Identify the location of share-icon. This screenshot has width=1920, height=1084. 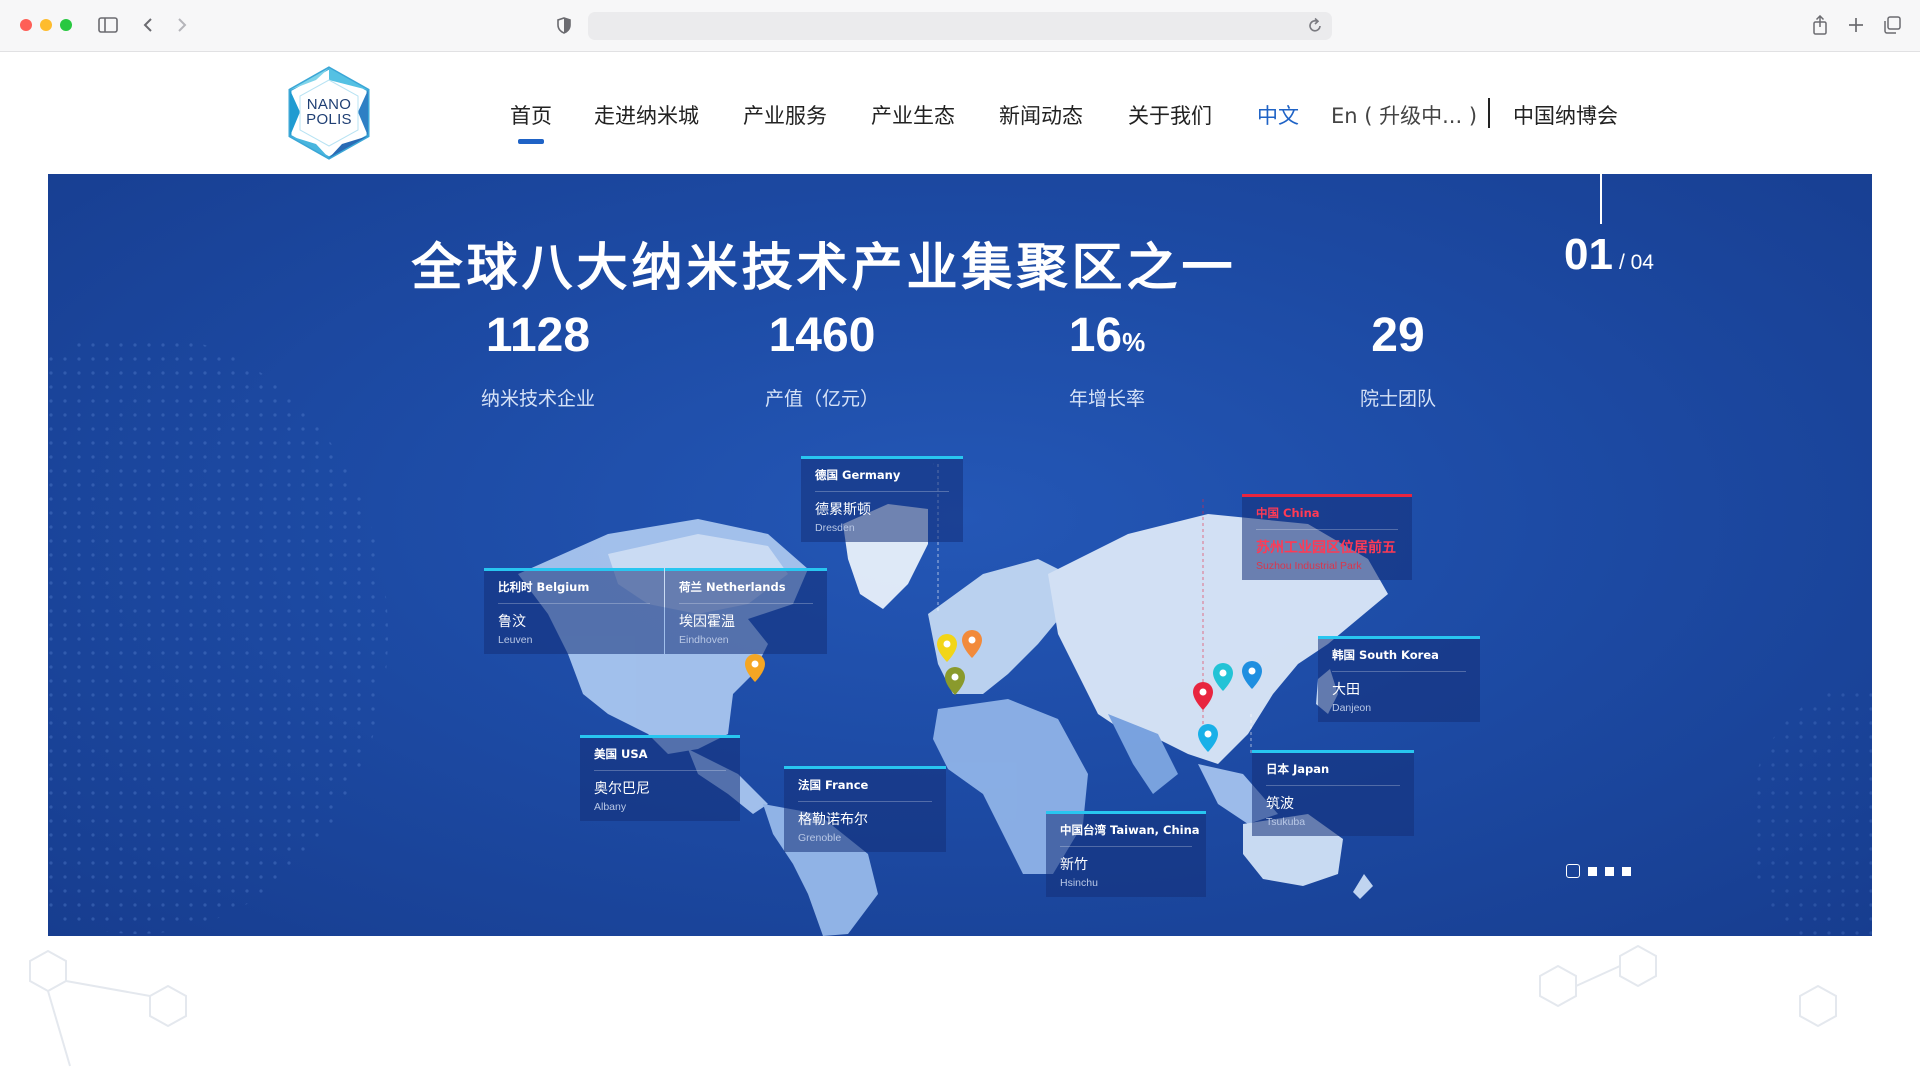
(1820, 25).